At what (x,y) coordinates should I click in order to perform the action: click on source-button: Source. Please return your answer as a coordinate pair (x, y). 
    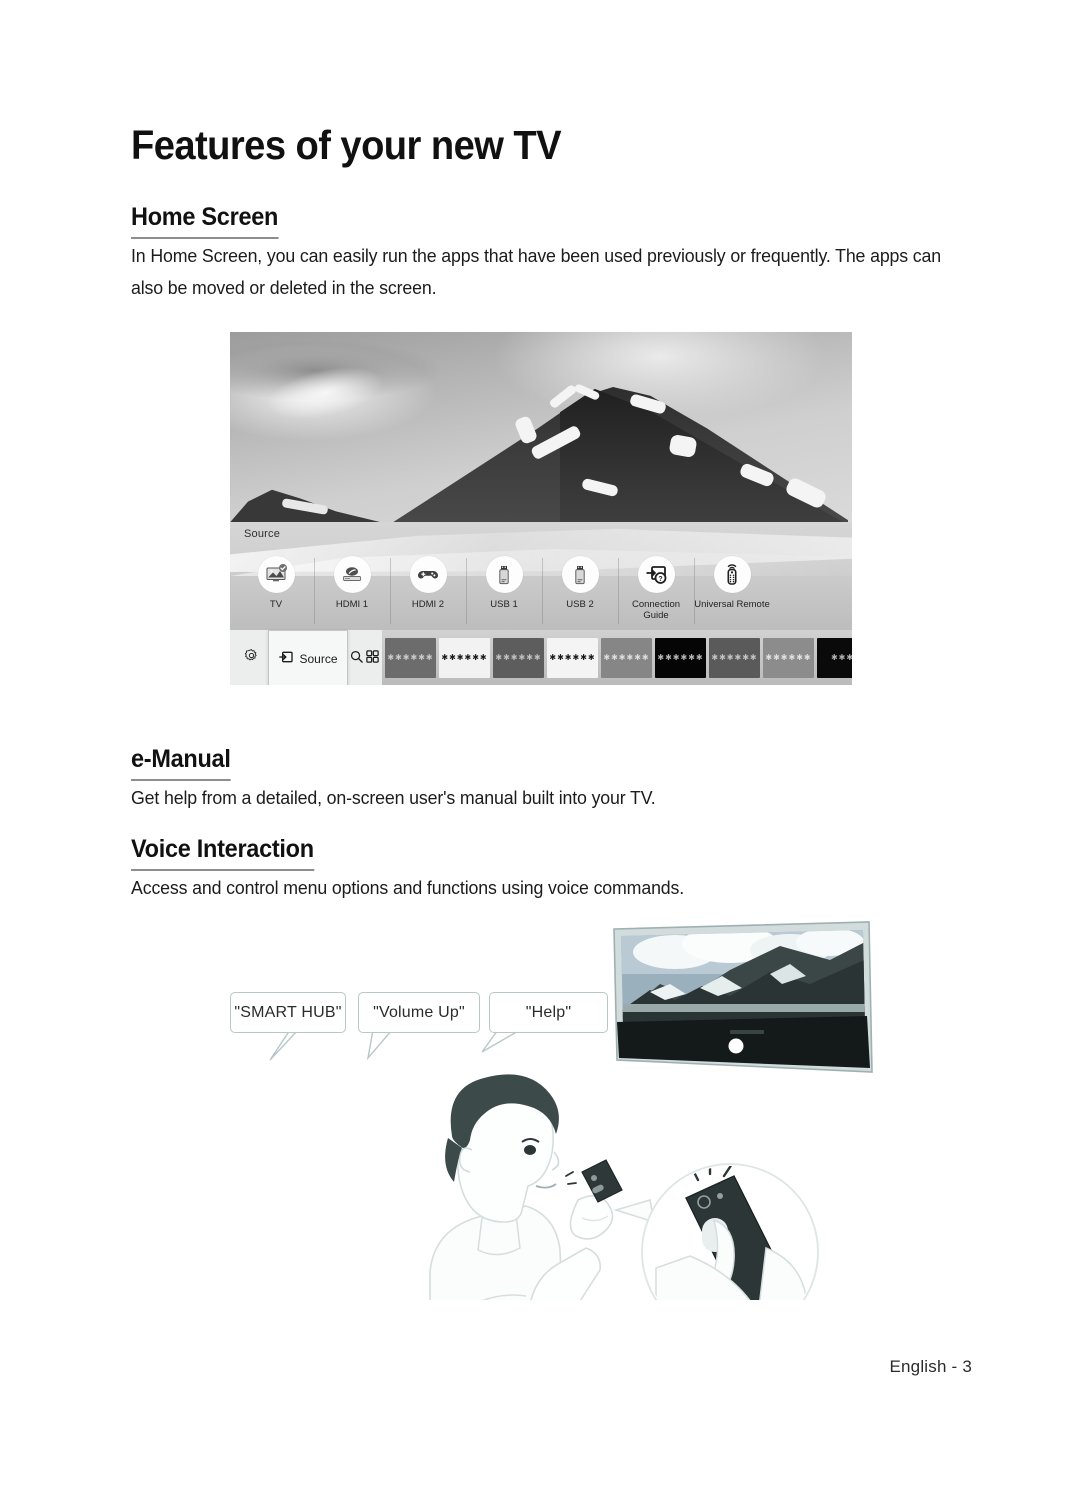
    Looking at the image, I should click on (308, 657).